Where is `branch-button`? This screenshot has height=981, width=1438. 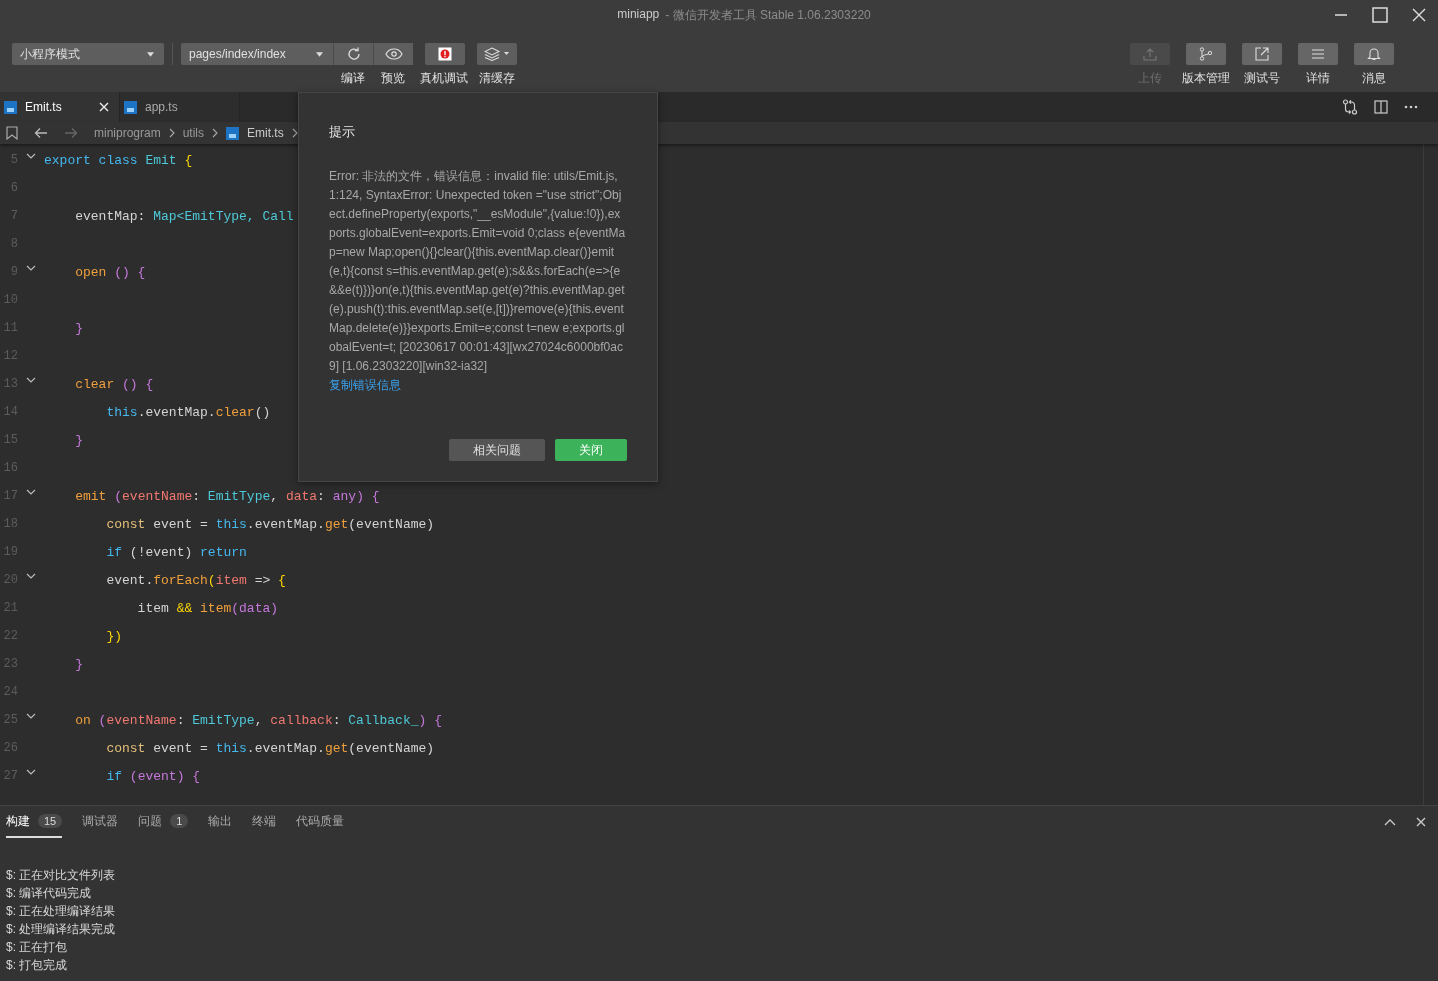
branch-button is located at coordinates (1206, 54).